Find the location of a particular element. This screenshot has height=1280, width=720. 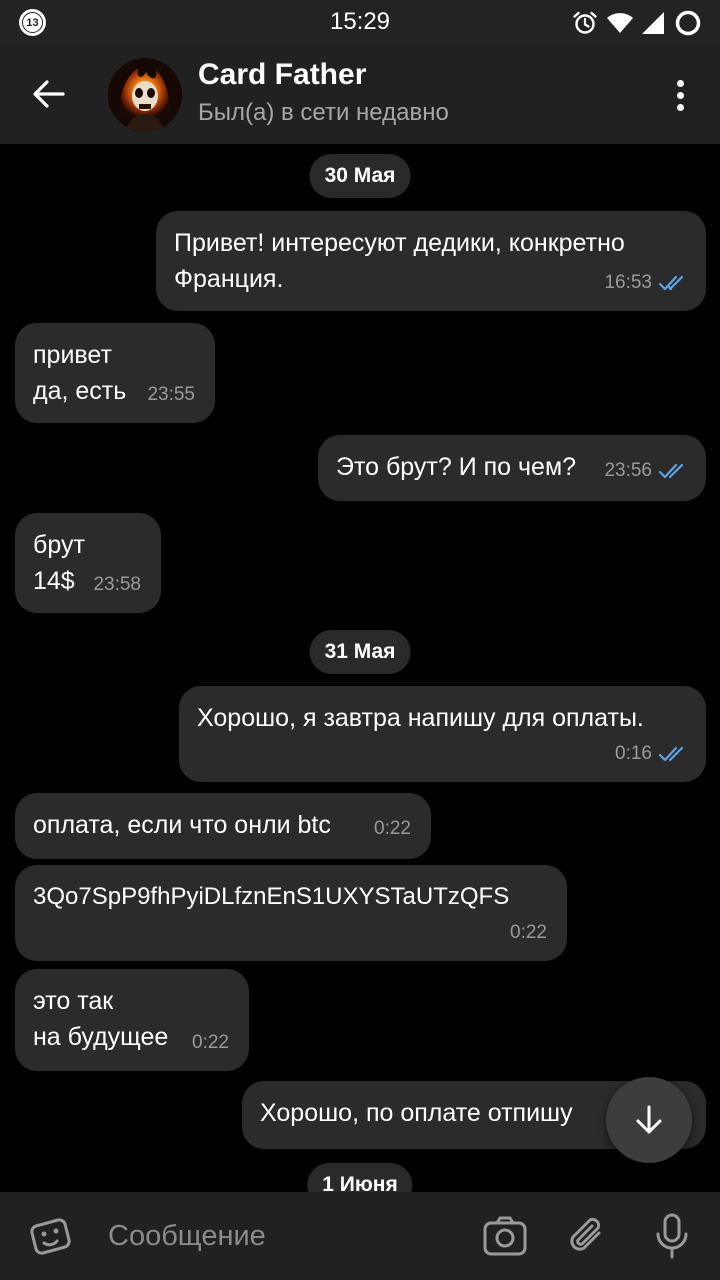

date-separator: 30 Мая is located at coordinates (360, 176).